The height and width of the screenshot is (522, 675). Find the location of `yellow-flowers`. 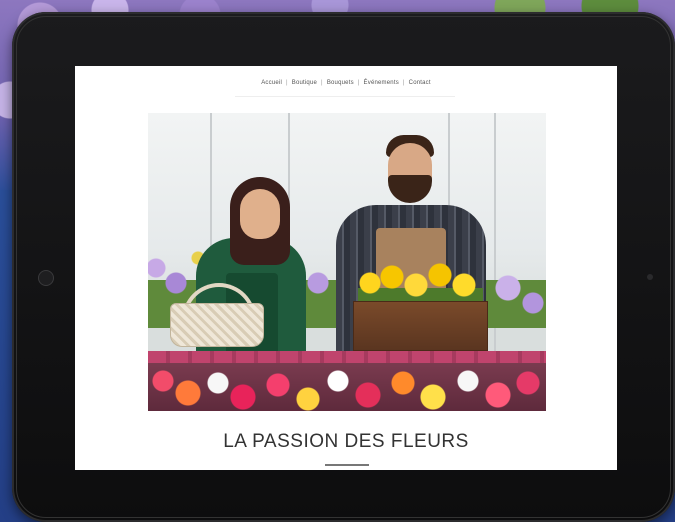

yellow-flowers is located at coordinates (420, 284).